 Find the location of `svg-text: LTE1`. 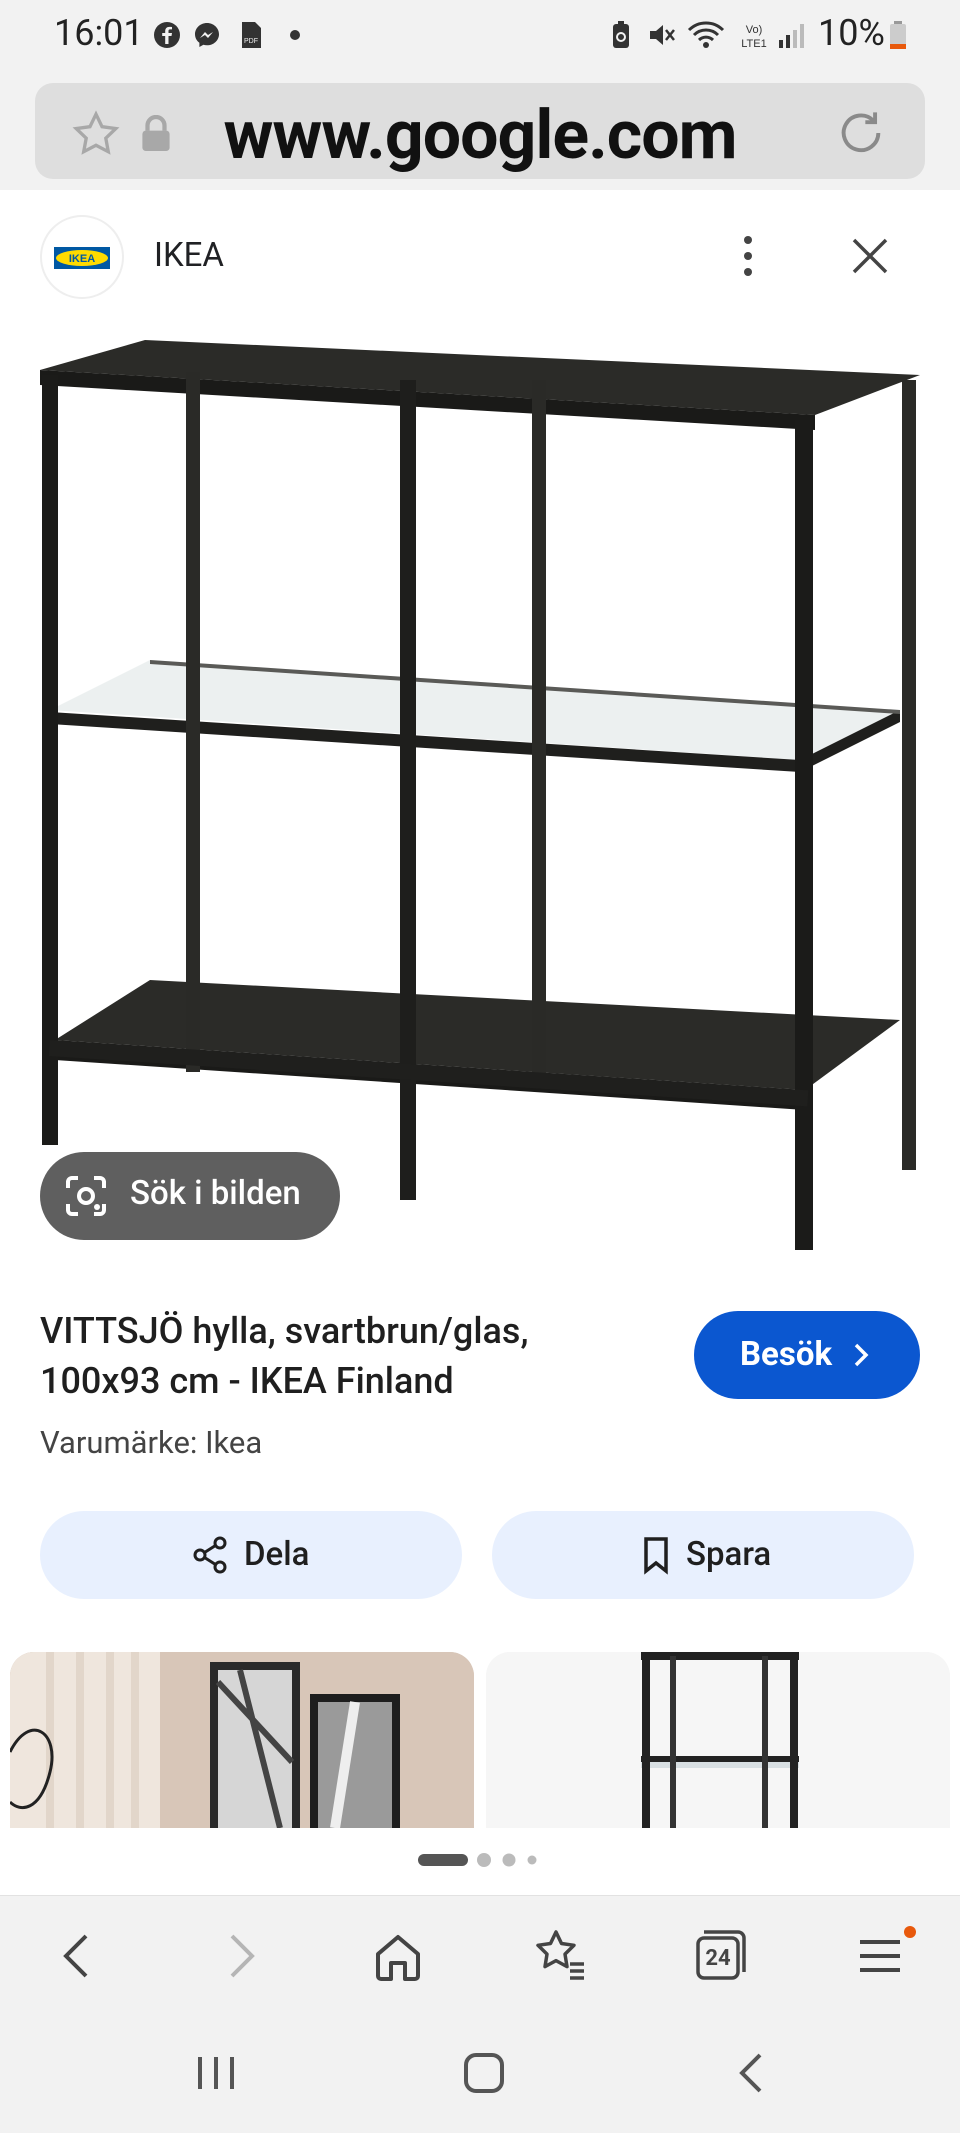

svg-text: LTE1 is located at coordinates (753, 44).